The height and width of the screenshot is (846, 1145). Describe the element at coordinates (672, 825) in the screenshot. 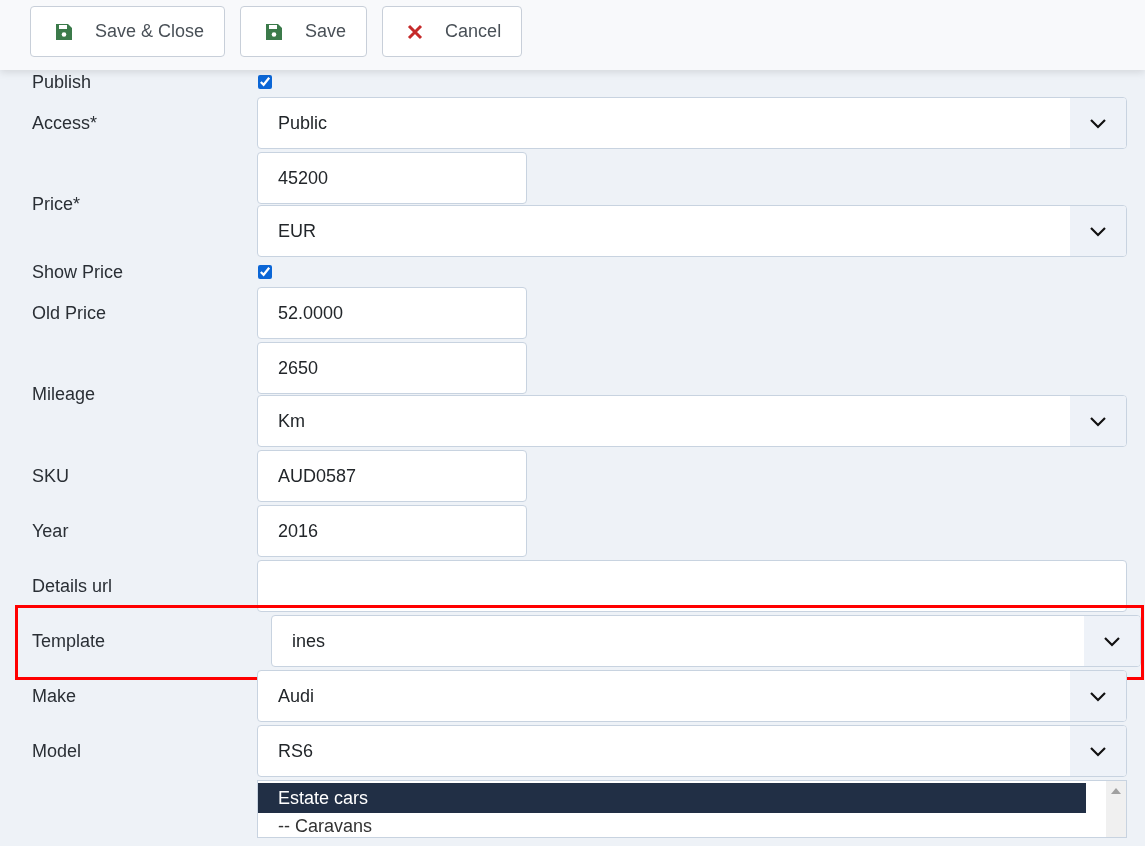

I see `list-option: -- Caravans` at that location.